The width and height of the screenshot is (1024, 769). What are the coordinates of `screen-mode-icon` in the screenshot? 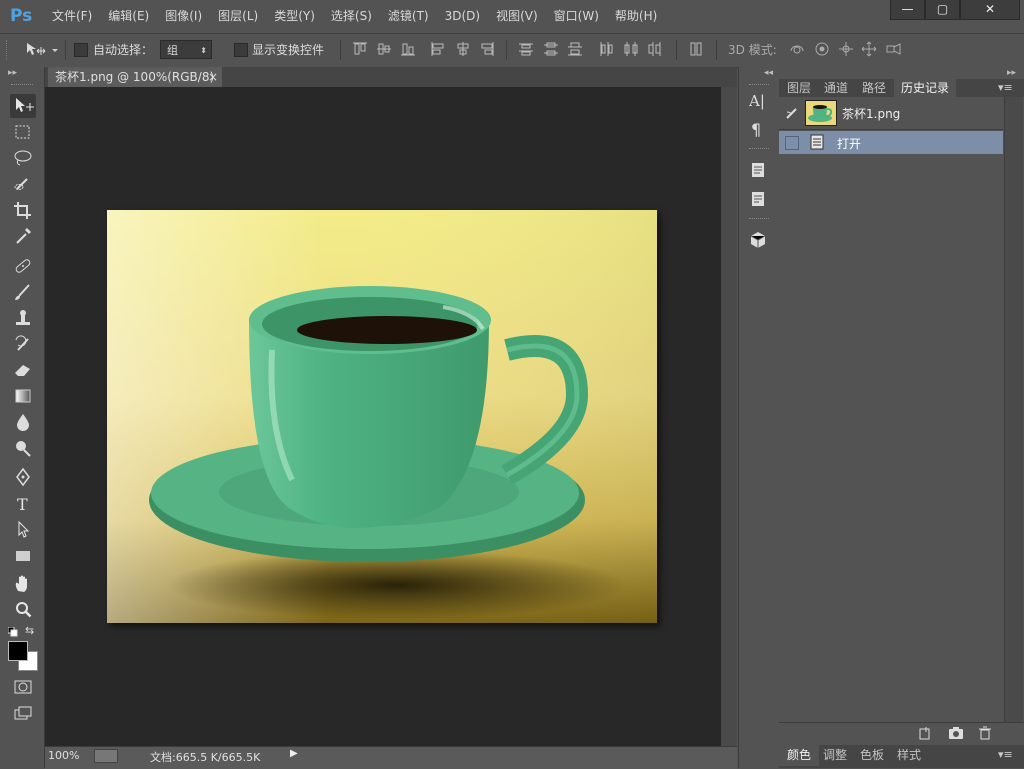 It's located at (23, 713).